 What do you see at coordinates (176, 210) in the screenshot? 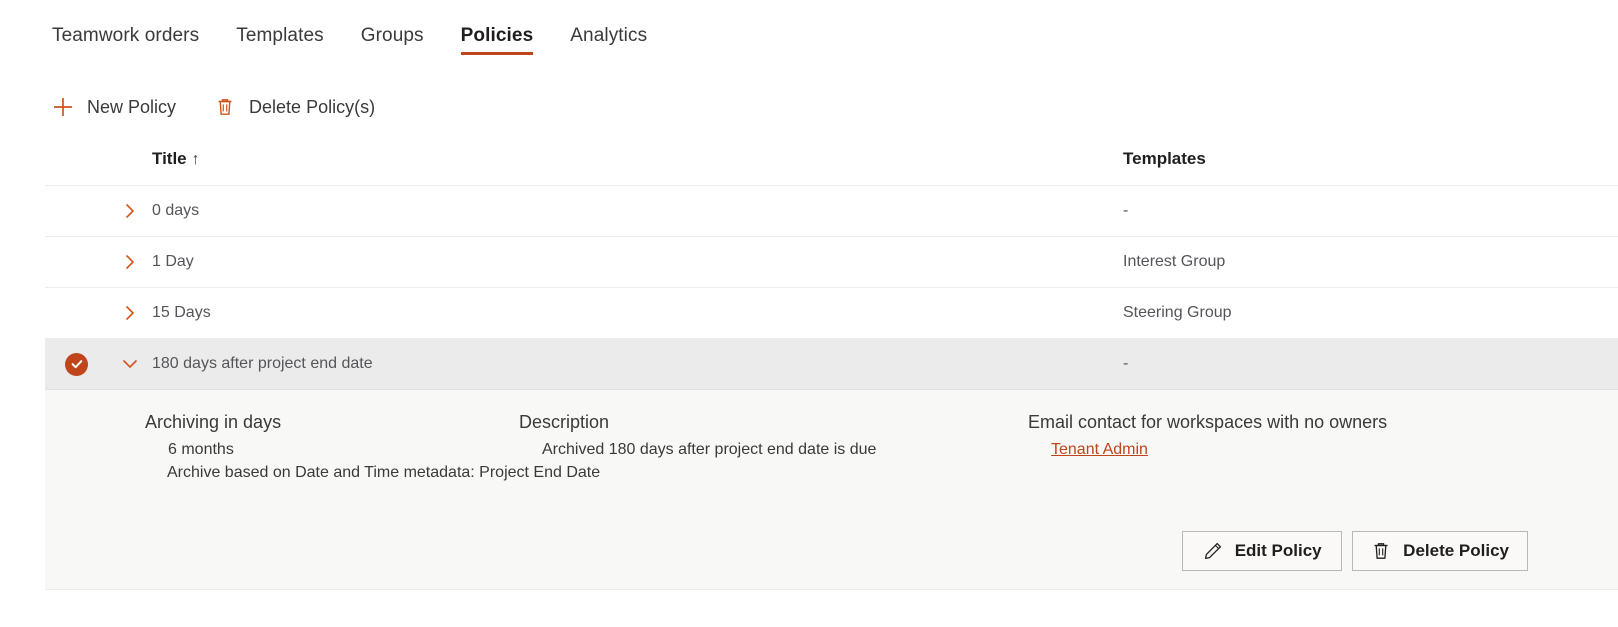
I see `row-title: 0 days` at bounding box center [176, 210].